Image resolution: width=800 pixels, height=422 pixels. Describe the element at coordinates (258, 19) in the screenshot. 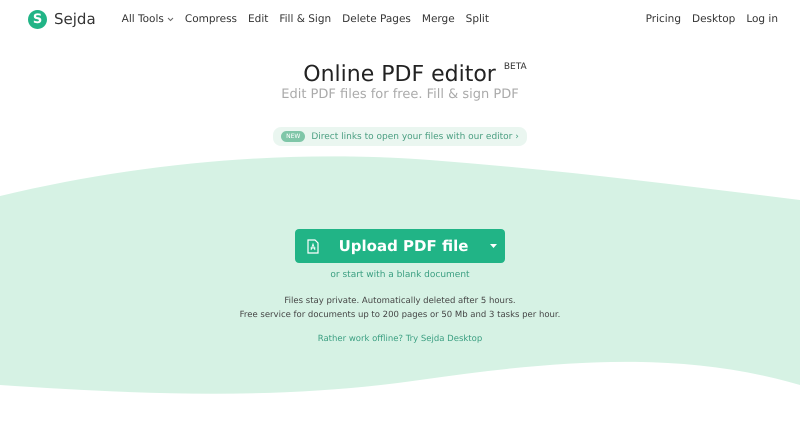

I see `nav-link: Edit` at that location.